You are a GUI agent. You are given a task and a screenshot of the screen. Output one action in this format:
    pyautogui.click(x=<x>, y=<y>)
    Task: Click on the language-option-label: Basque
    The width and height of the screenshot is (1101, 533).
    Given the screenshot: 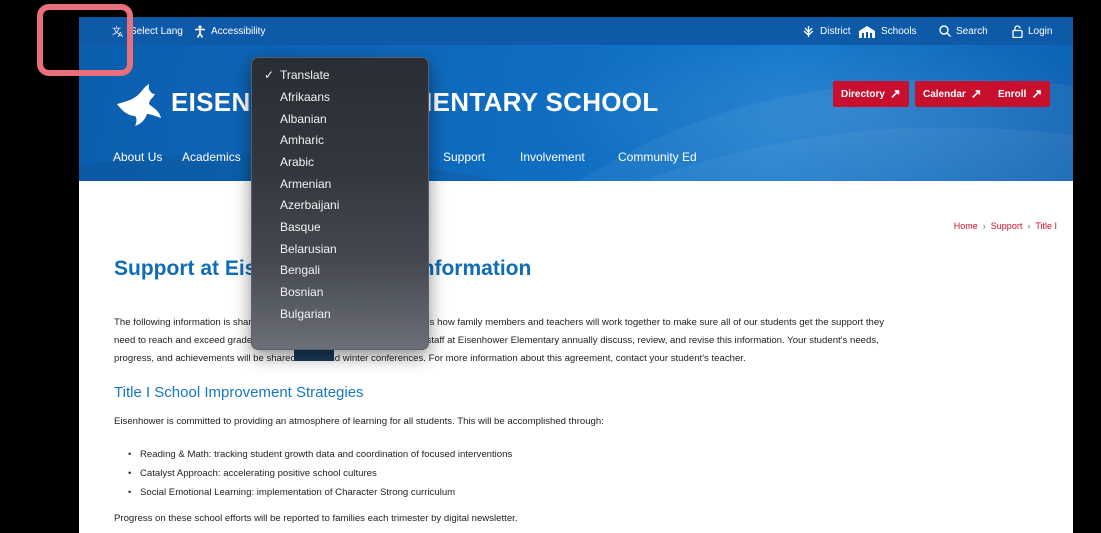 What is the action you would take?
    pyautogui.click(x=300, y=226)
    